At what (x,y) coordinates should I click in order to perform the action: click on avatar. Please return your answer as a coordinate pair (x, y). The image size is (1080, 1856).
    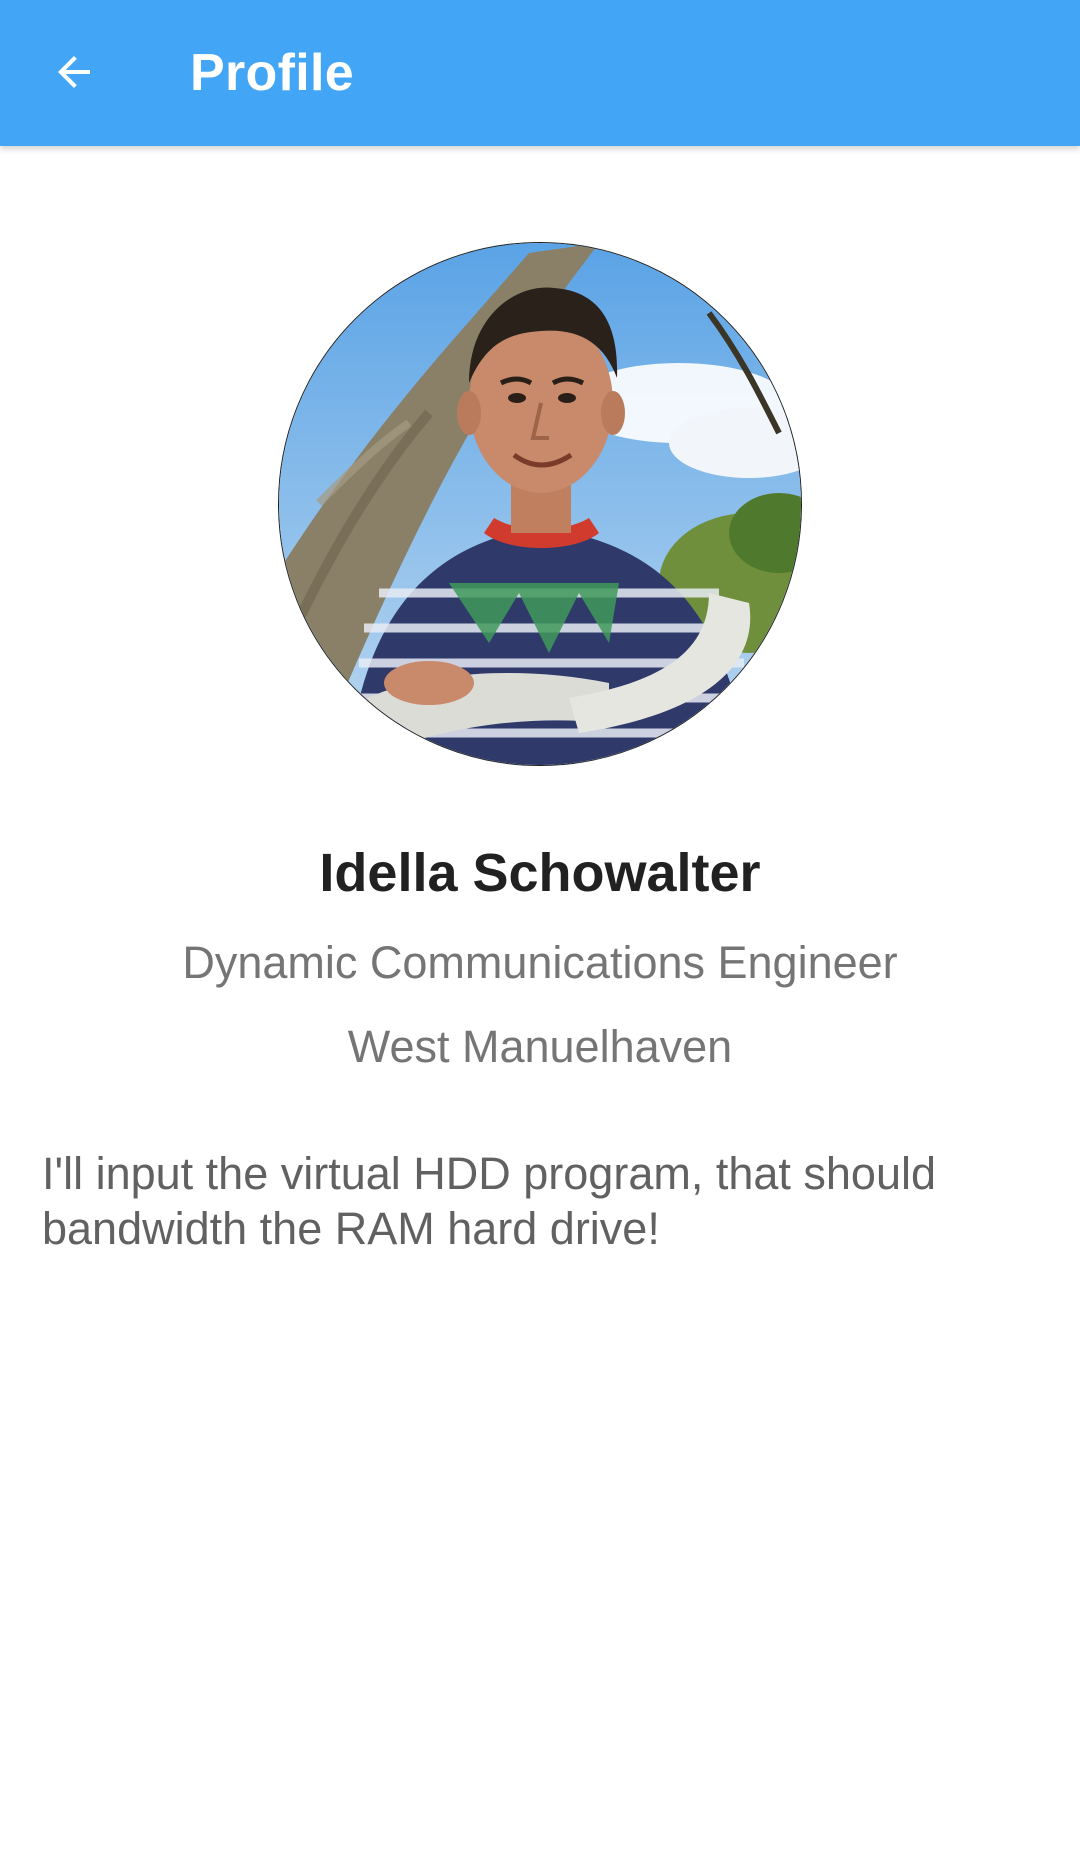
    Looking at the image, I should click on (540, 504).